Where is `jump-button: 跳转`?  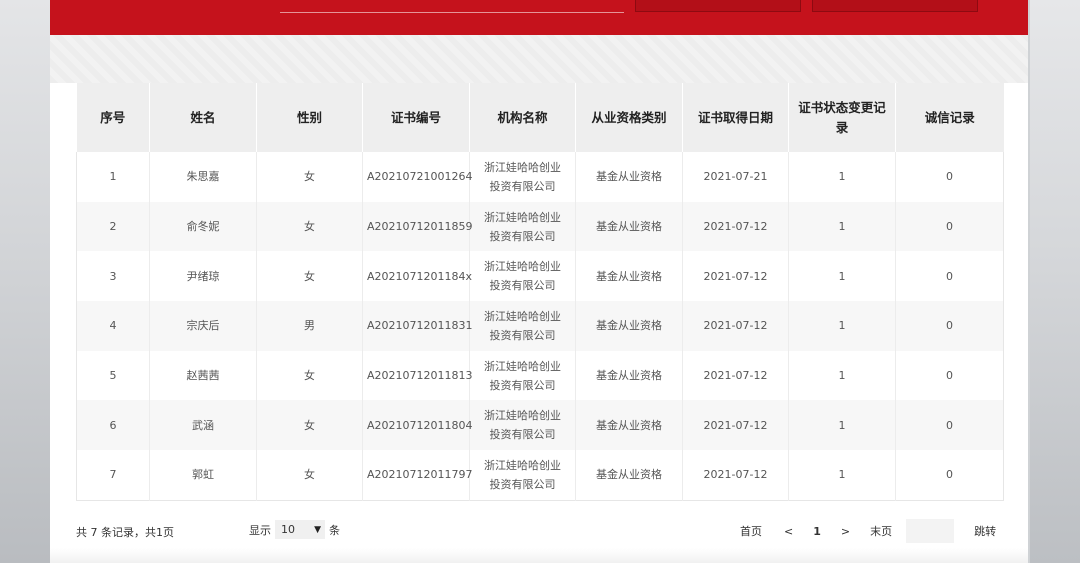
jump-button: 跳转 is located at coordinates (985, 531).